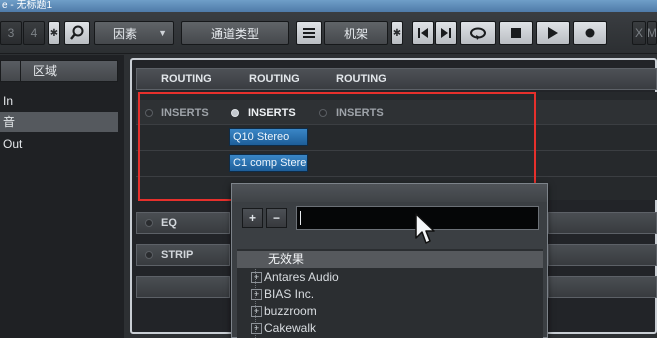 Image resolution: width=657 pixels, height=338 pixels. Describe the element at coordinates (276, 218) in the screenshot. I see `remove-button: −` at that location.